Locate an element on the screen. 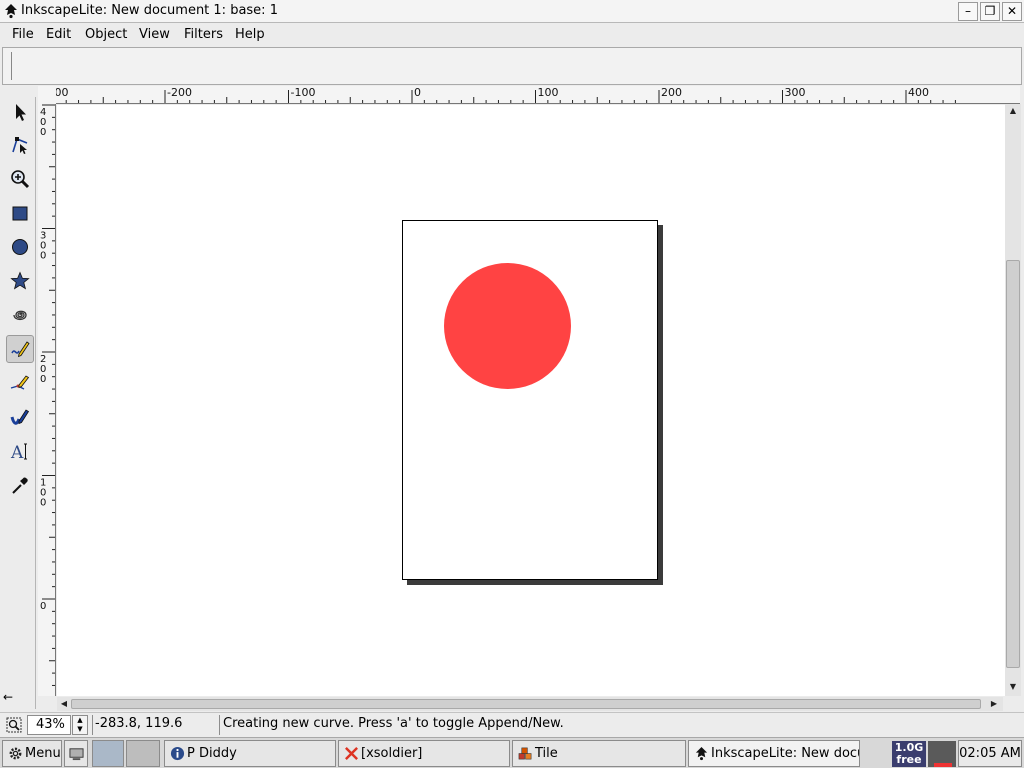 Image resolution: width=1024 pixels, height=768 pixels. info-icon is located at coordinates (177, 753).